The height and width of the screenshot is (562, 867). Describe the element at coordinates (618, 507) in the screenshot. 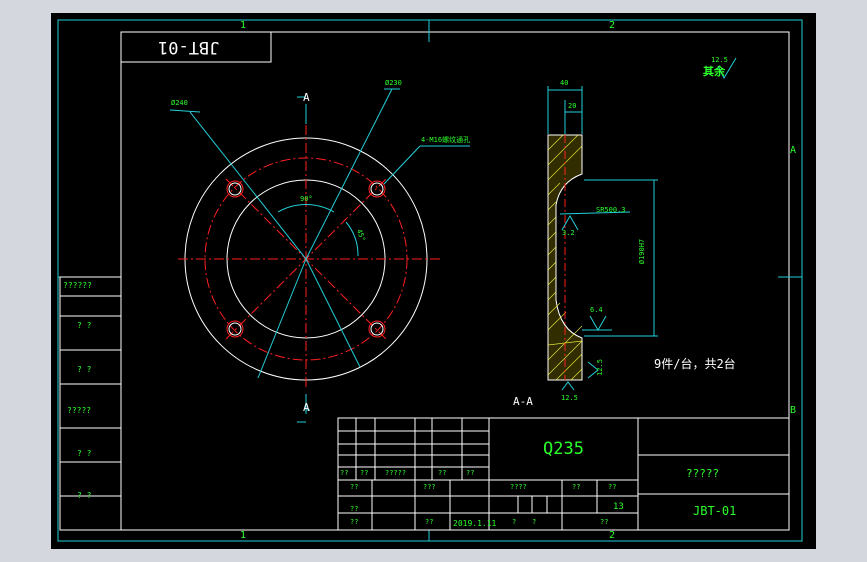

I see `sheet-count: 13` at that location.